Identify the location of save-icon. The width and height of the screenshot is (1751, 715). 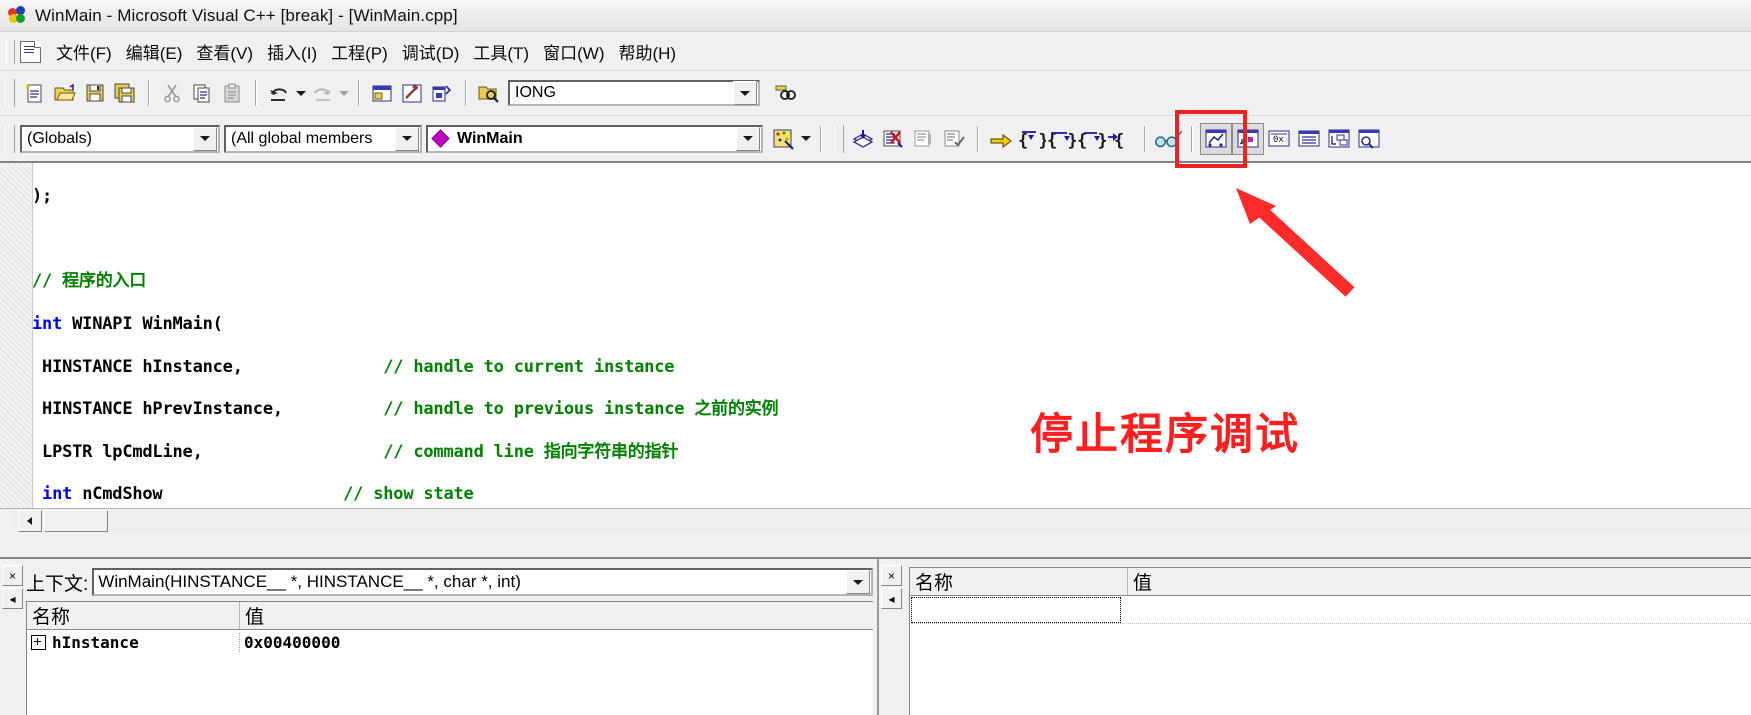
(95, 93).